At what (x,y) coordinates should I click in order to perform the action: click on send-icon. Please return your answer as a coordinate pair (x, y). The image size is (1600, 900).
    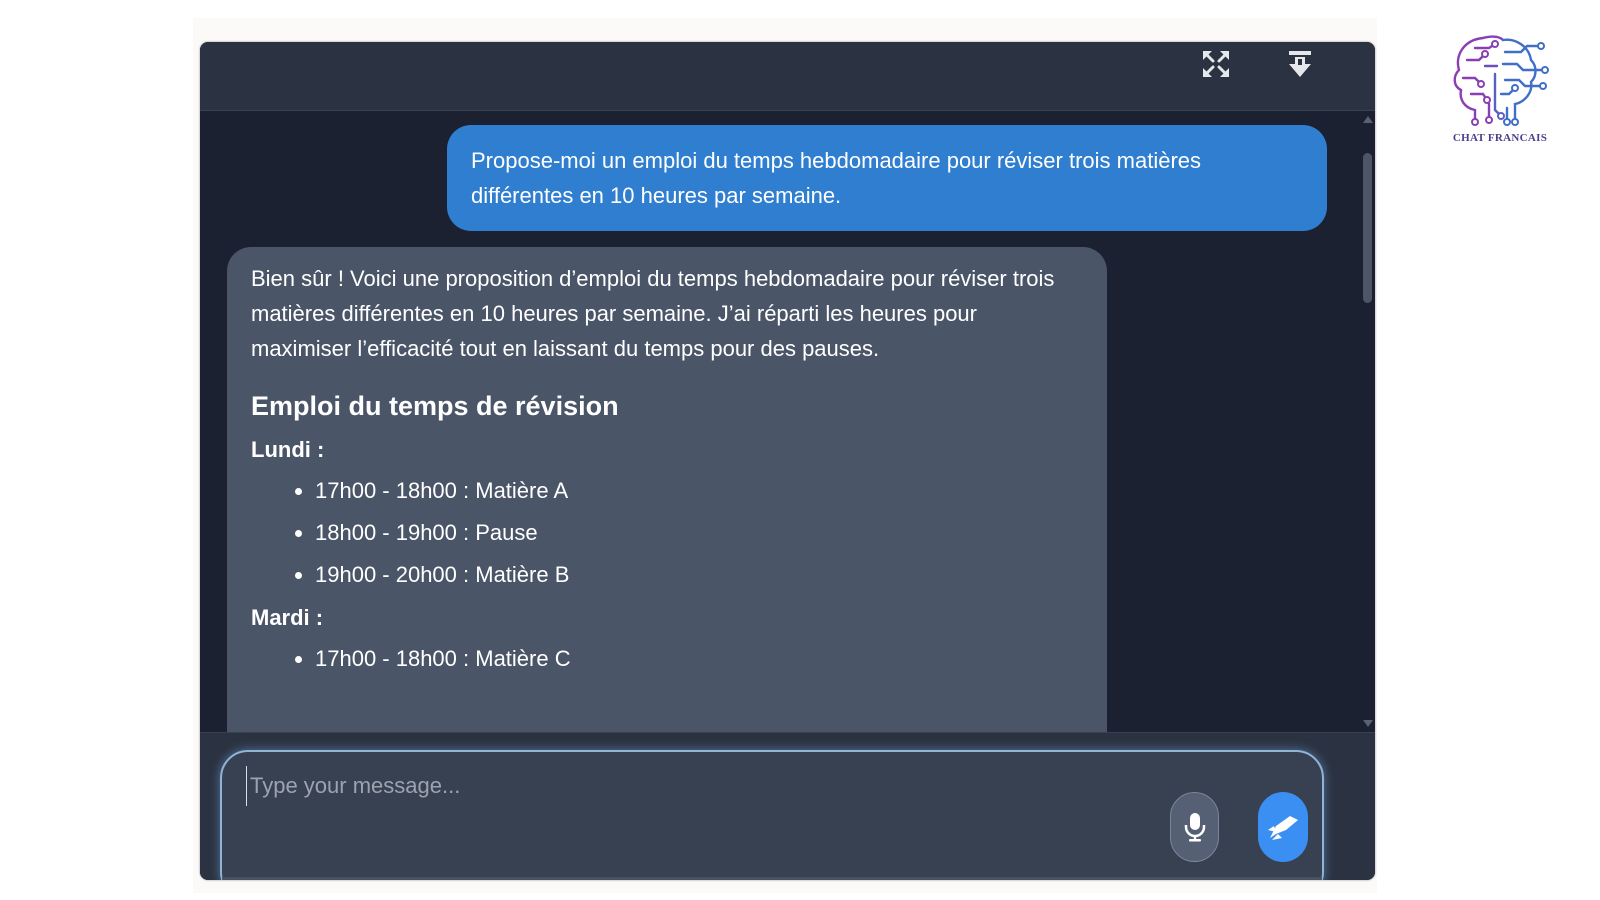
    Looking at the image, I should click on (1283, 828).